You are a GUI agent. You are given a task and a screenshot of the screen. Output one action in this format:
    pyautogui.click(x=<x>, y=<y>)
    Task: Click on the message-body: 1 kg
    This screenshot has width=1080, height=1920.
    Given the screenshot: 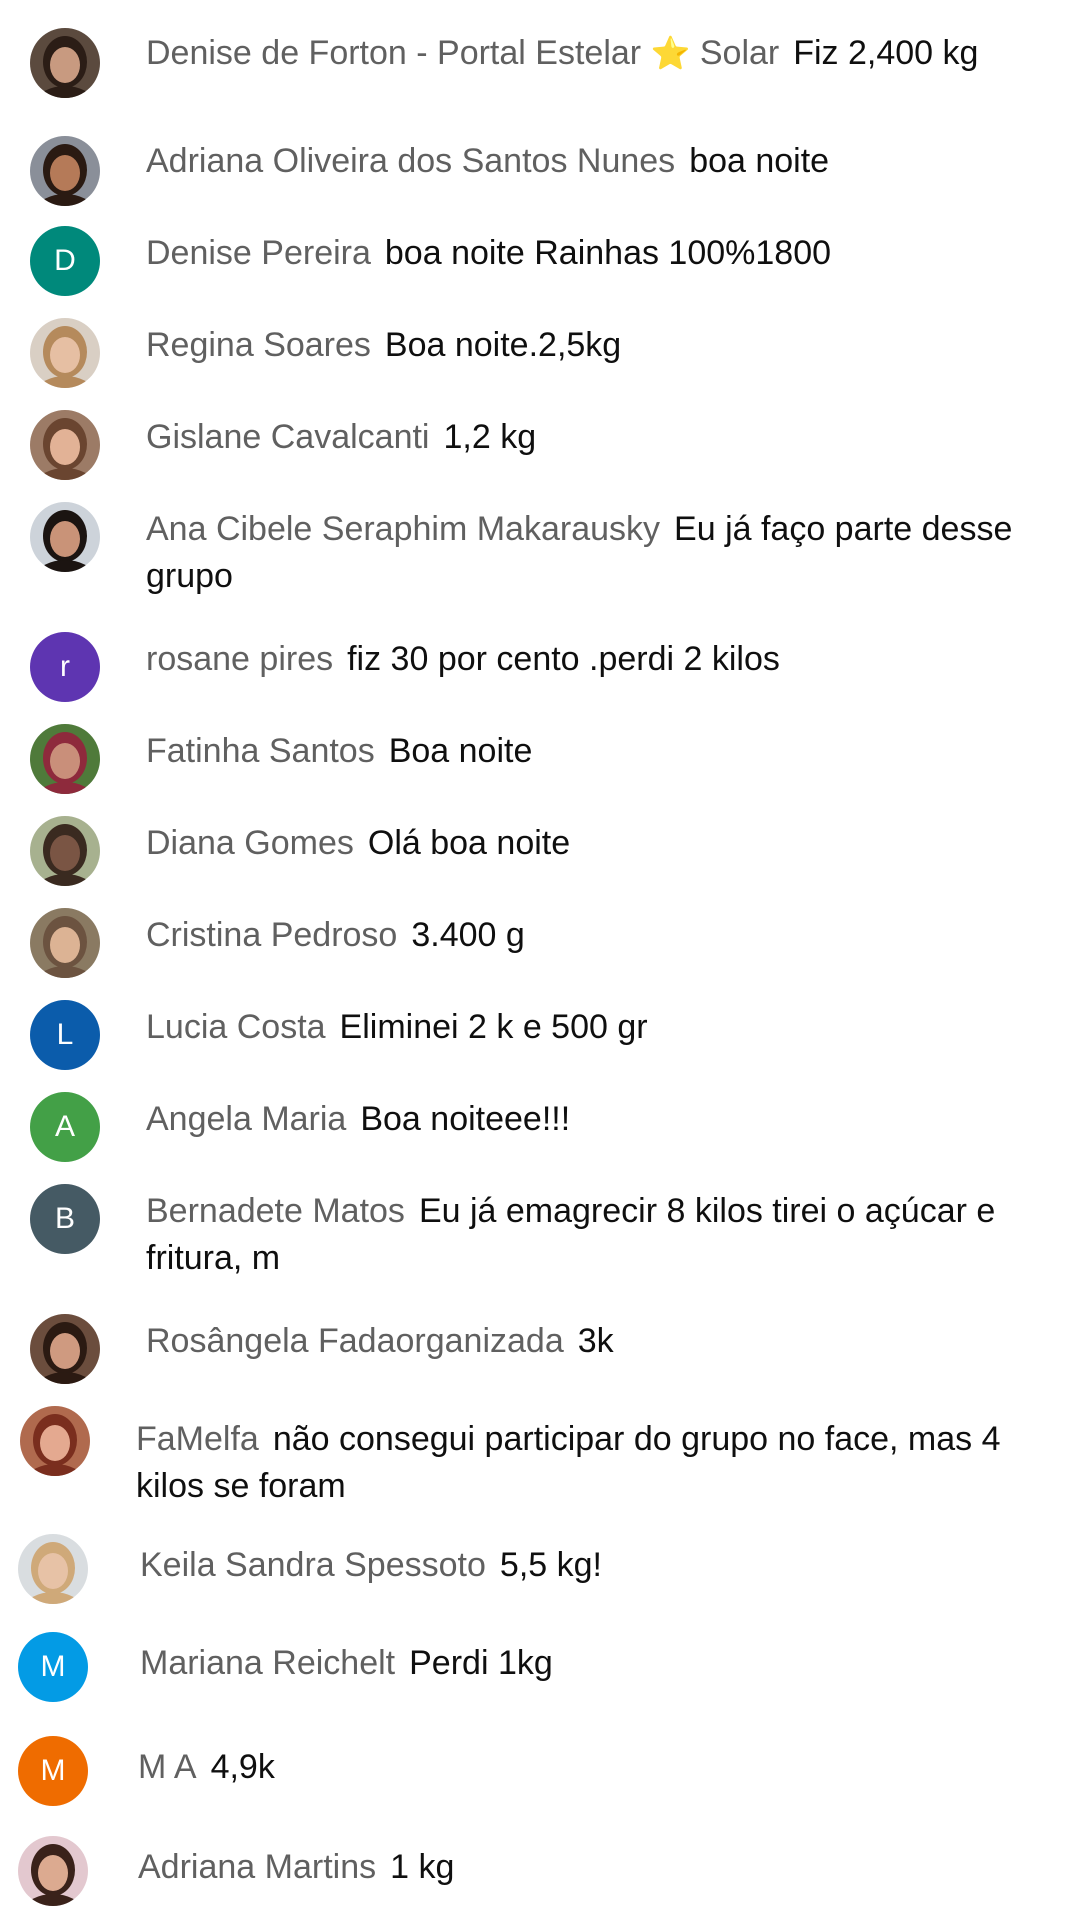 What is the action you would take?
    pyautogui.click(x=422, y=1867)
    